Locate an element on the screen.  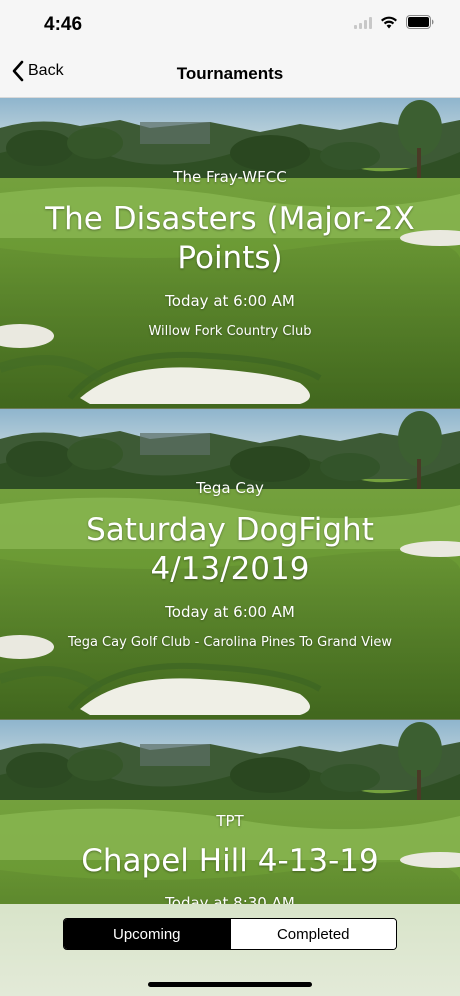
battery-icon is located at coordinates (420, 22).